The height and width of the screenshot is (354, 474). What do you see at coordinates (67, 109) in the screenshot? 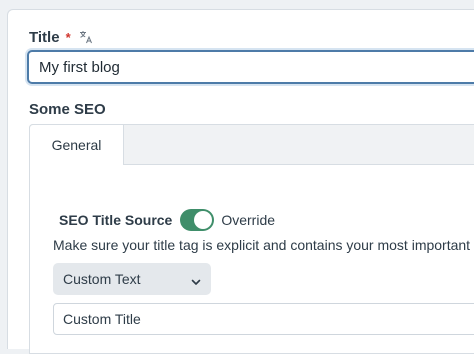
I see `seo-section-label: Some SEO` at bounding box center [67, 109].